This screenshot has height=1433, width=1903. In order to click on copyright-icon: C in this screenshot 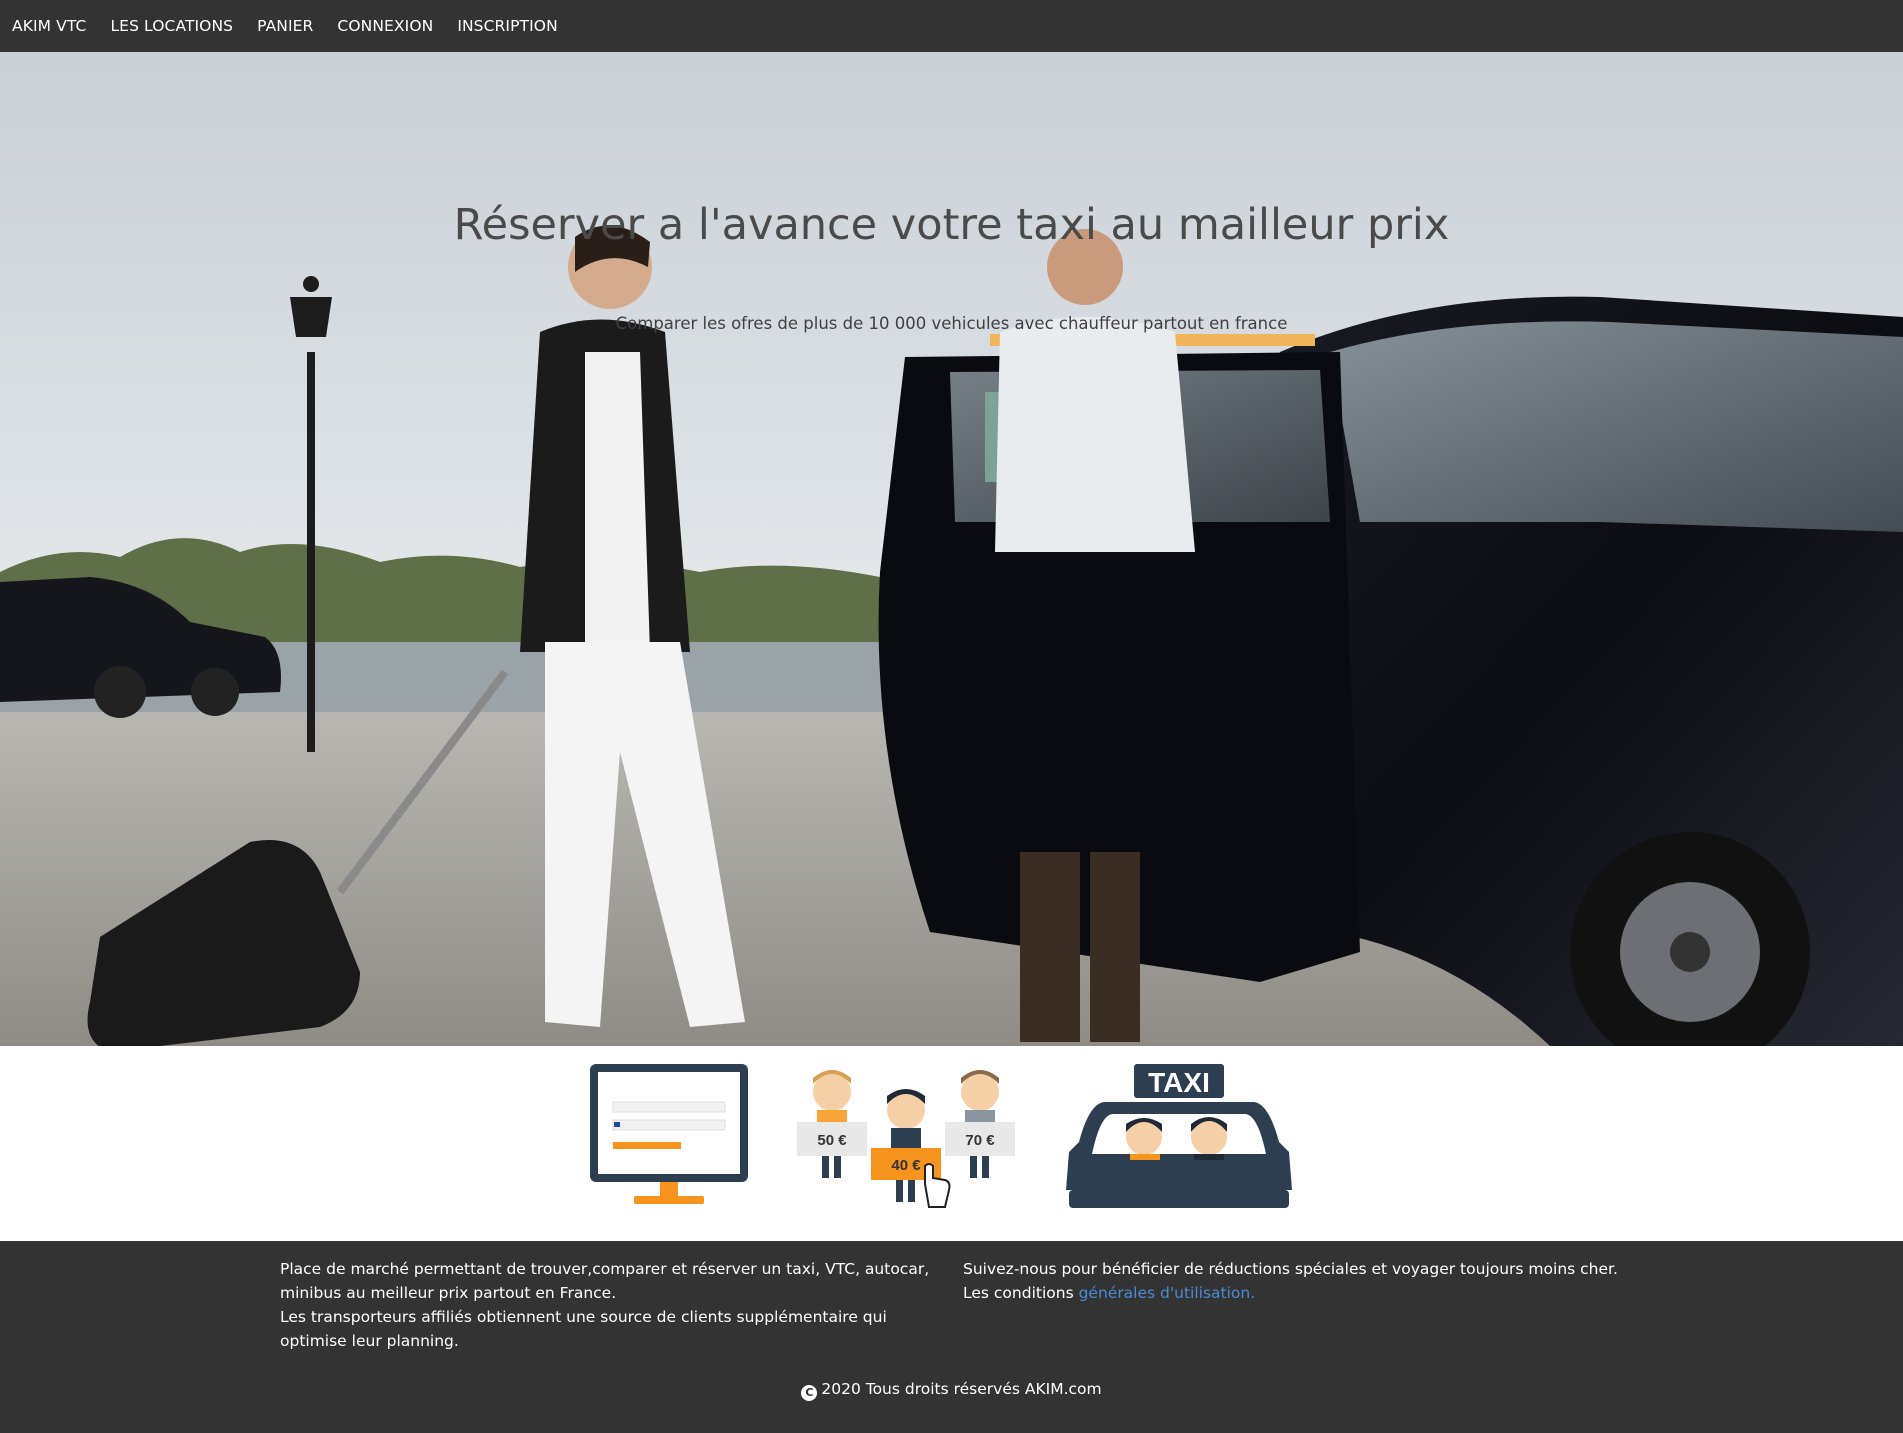, I will do `click(809, 1393)`.